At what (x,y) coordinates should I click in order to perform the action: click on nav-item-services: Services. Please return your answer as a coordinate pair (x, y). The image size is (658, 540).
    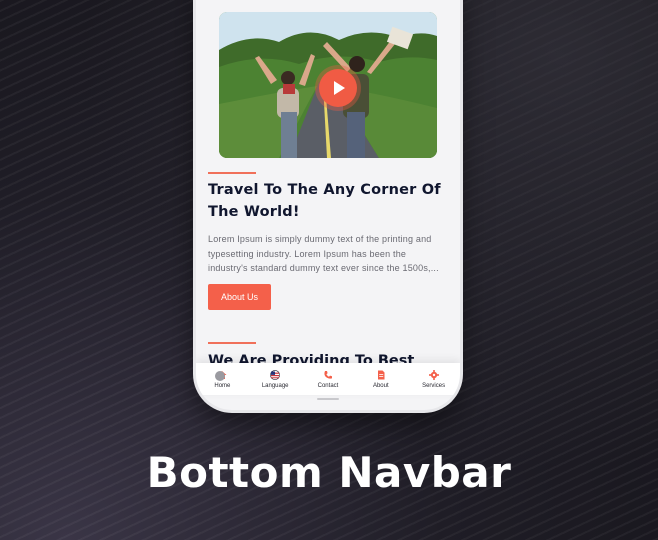
    Looking at the image, I should click on (434, 379).